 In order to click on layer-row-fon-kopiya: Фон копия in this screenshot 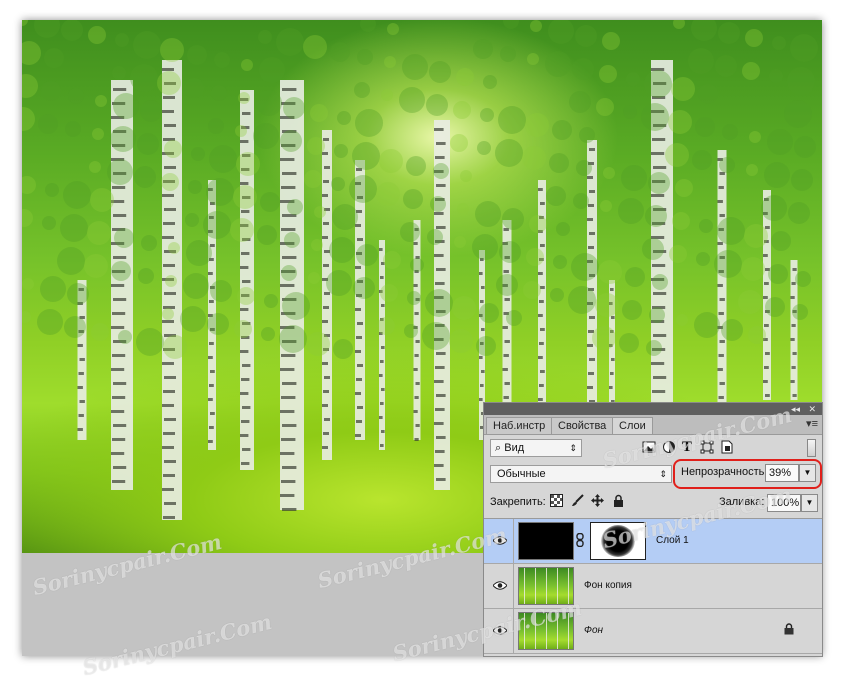, I will do `click(653, 586)`.